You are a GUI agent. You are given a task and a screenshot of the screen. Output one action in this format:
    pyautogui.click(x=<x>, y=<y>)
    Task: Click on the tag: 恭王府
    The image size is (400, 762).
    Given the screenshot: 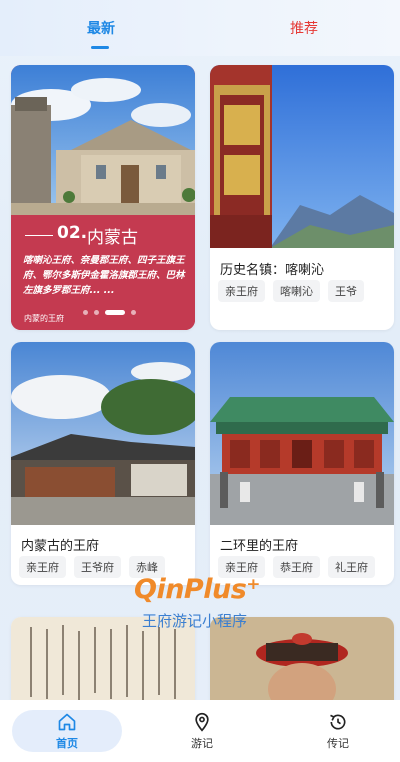 What is the action you would take?
    pyautogui.click(x=296, y=567)
    